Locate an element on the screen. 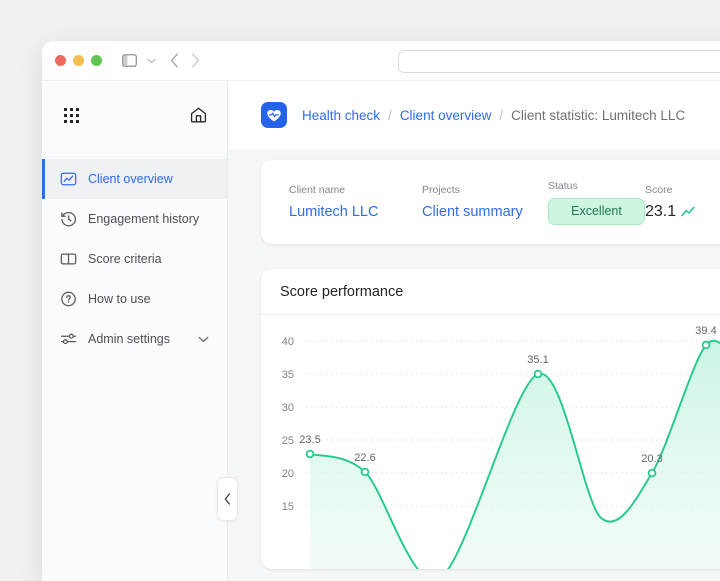 The image size is (720, 581). question-circle-icon is located at coordinates (68, 299).